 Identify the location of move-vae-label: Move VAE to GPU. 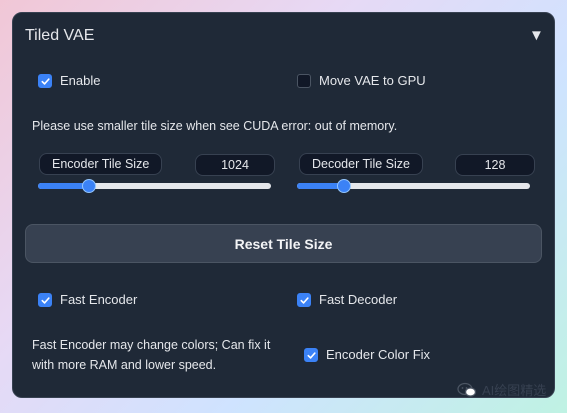
(372, 80).